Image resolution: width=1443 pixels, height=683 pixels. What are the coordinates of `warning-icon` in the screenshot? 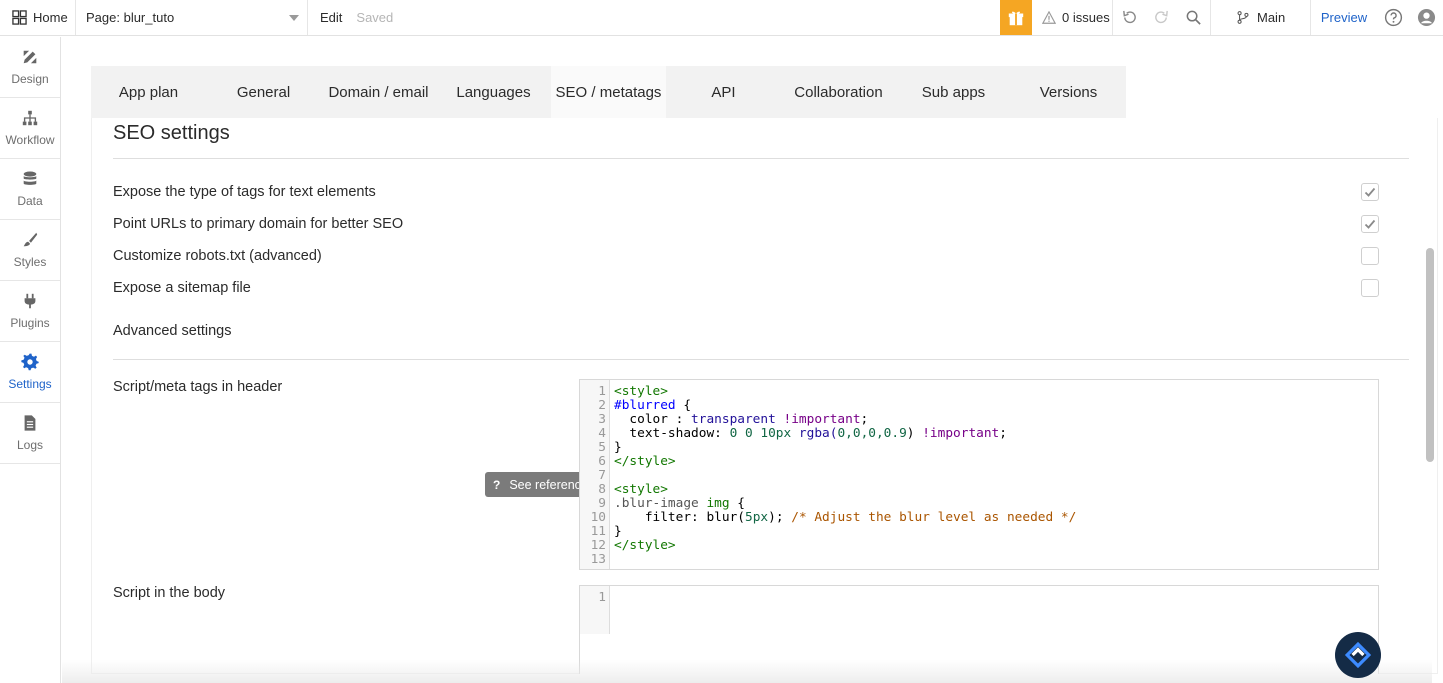 It's located at (1049, 17).